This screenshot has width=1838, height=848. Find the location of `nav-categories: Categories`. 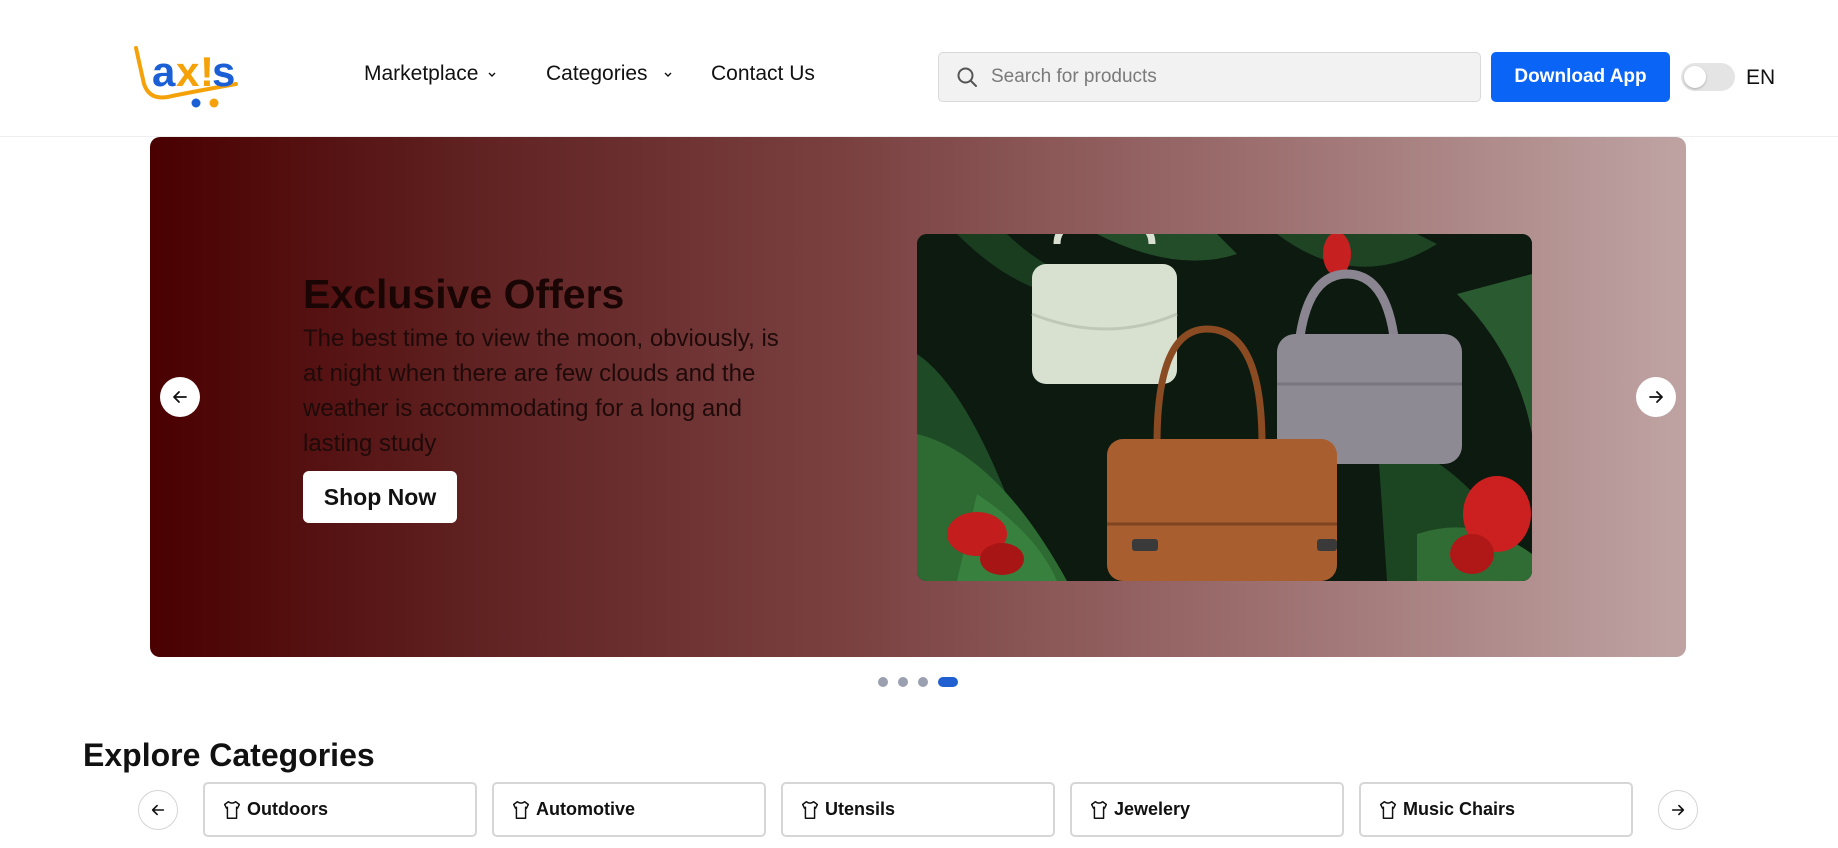

nav-categories: Categories is located at coordinates (610, 74).